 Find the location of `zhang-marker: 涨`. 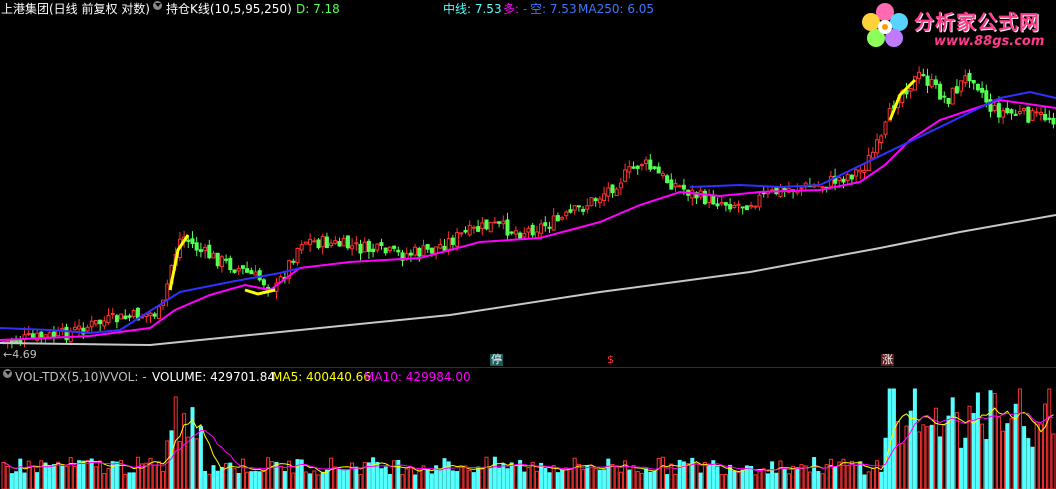

zhang-marker: 涨 is located at coordinates (887, 360).